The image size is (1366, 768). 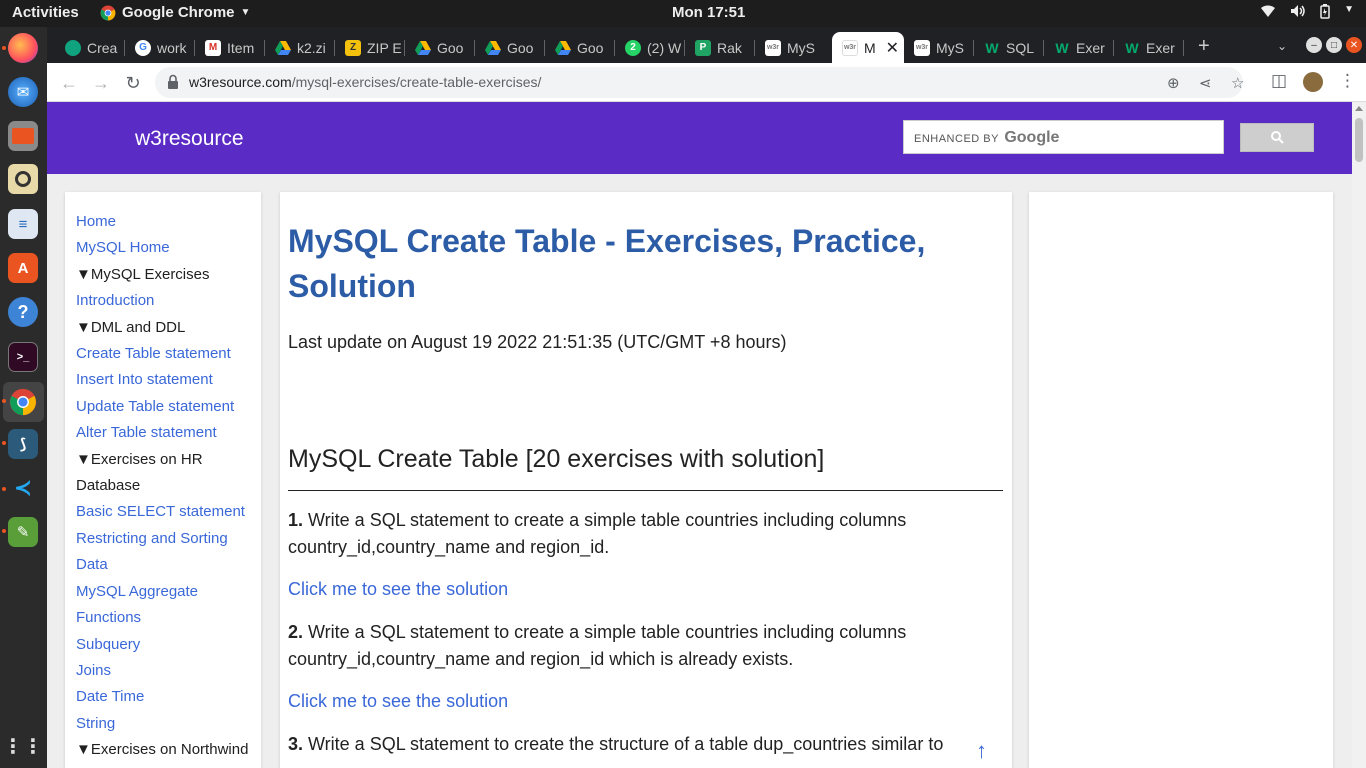 What do you see at coordinates (160, 47) in the screenshot?
I see `tab: Gwork` at bounding box center [160, 47].